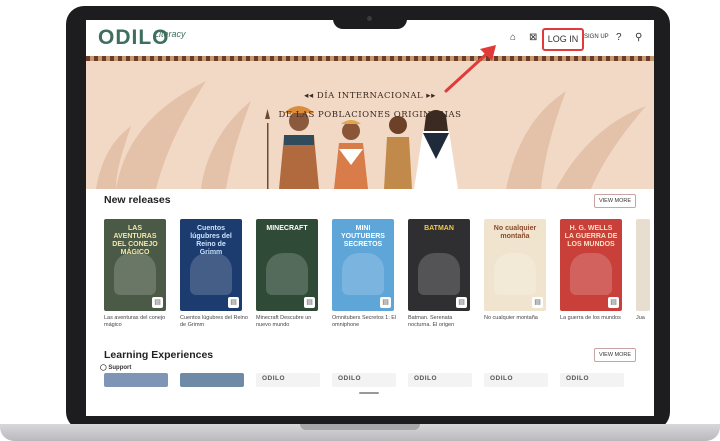  Describe the element at coordinates (369, 393) in the screenshot. I see `scroll-handle` at that location.